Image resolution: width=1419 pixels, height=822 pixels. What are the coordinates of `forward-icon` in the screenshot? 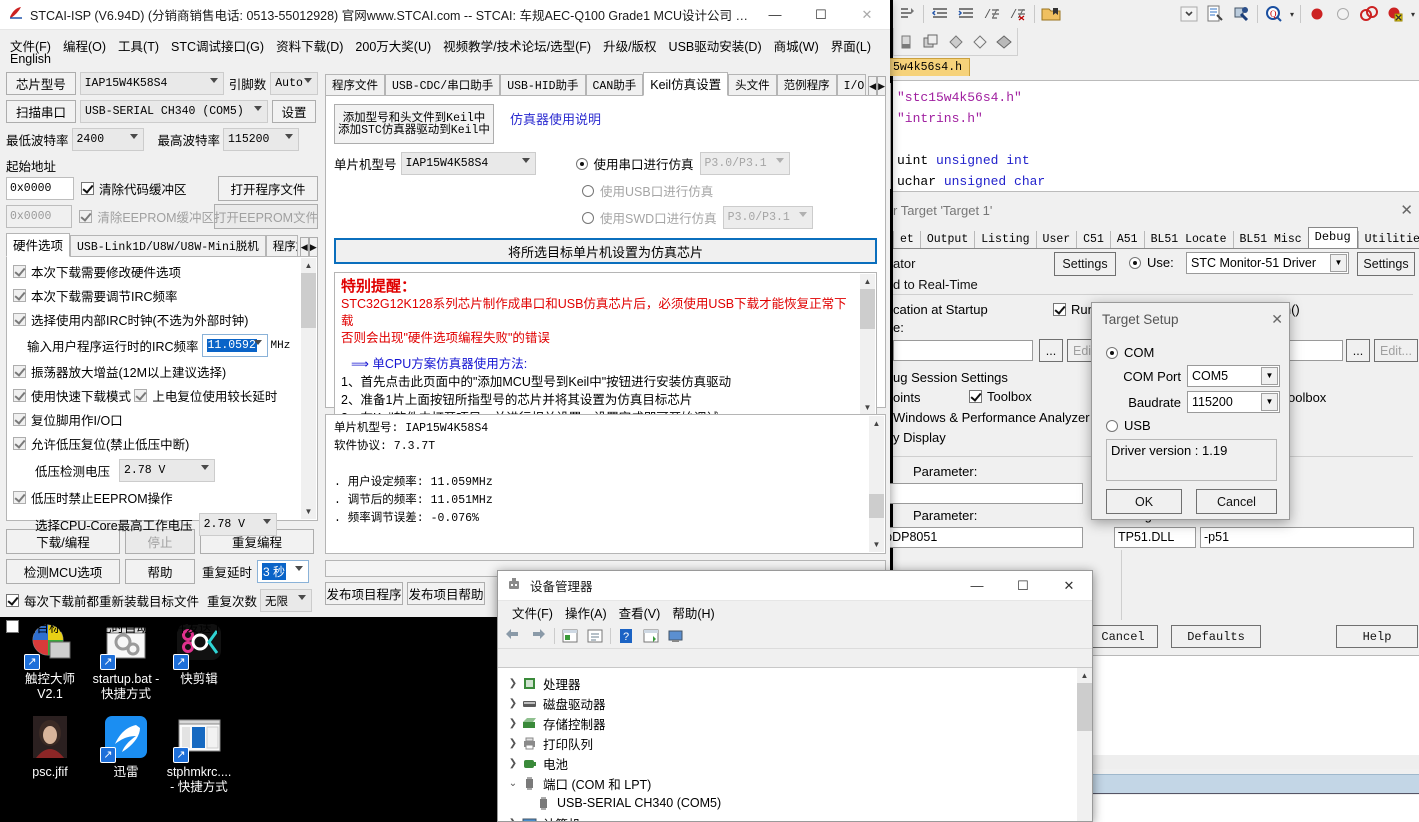 It's located at (539, 636).